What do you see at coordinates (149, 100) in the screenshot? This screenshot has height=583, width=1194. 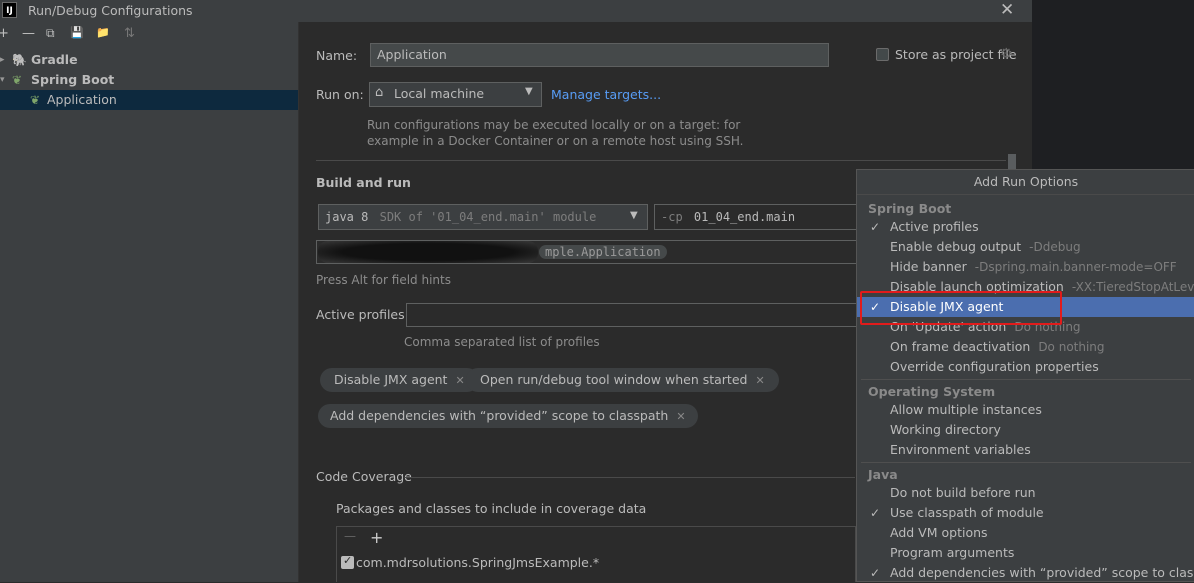 I see `tree-item-application: ❦ Application` at bounding box center [149, 100].